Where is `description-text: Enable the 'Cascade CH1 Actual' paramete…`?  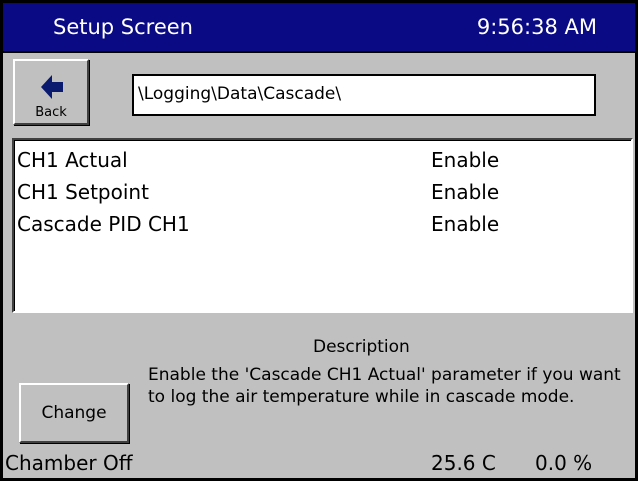
description-text: Enable the 'Cascade CH1 Actual' paramete… is located at coordinates (384, 386).